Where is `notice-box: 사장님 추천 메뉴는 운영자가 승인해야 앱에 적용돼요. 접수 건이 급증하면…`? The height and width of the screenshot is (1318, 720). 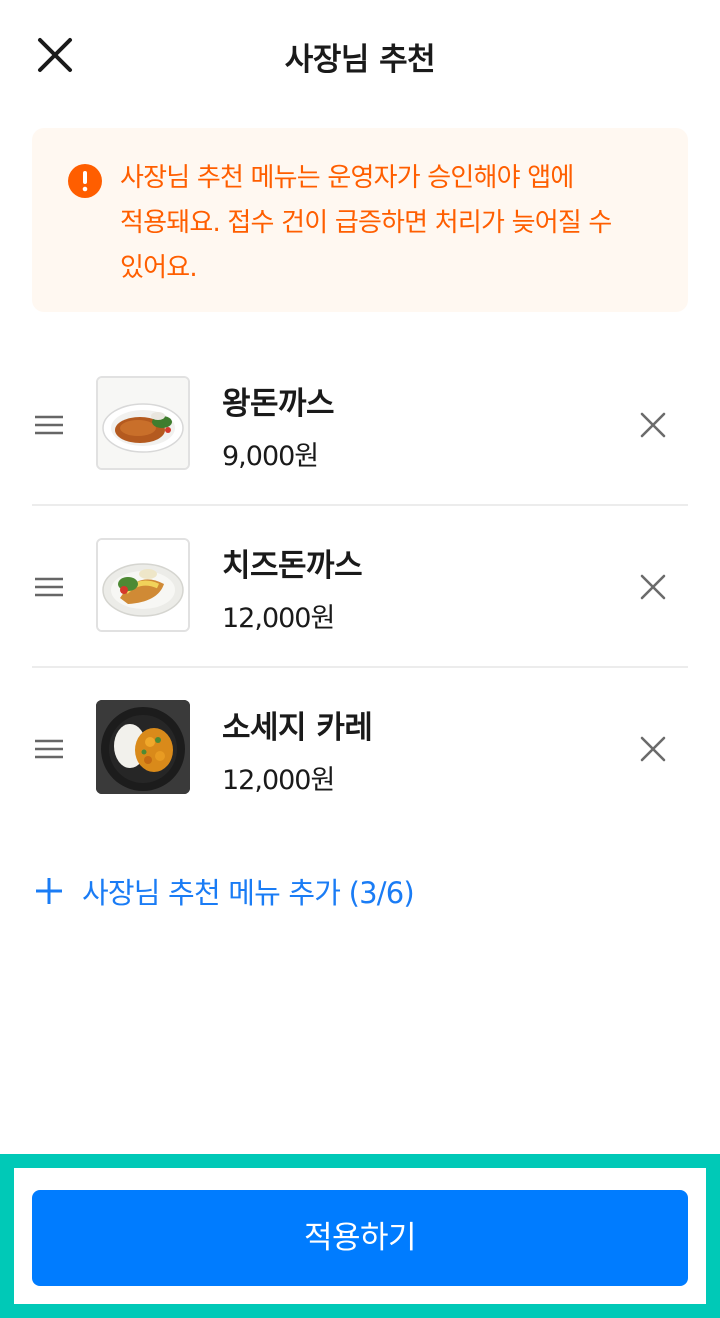 notice-box: 사장님 추천 메뉴는 운영자가 승인해야 앱에 적용돼요. 접수 건이 급증하면… is located at coordinates (360, 220).